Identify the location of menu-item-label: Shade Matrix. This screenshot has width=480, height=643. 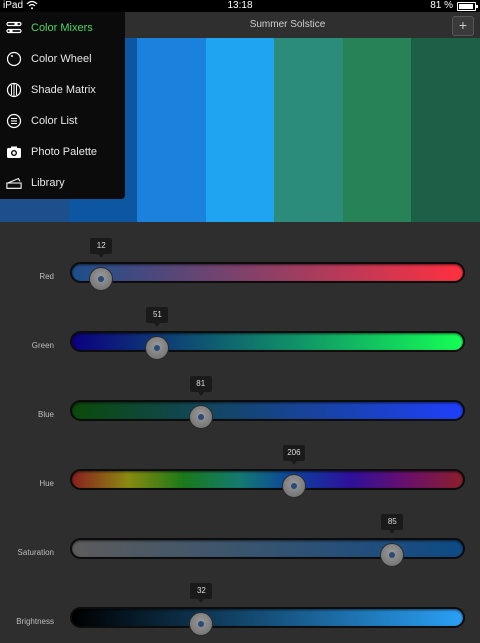
(63, 89).